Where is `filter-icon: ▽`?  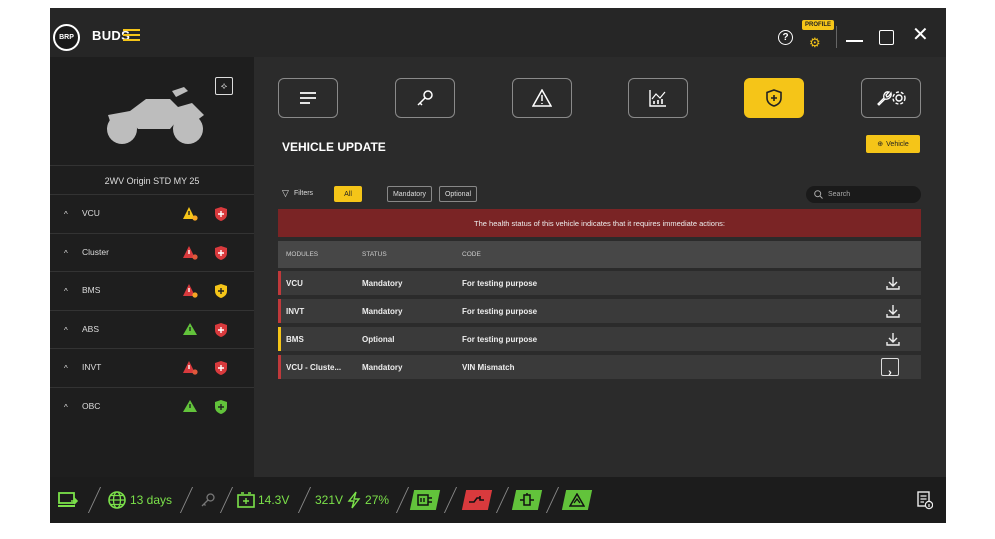 filter-icon: ▽ is located at coordinates (285, 193).